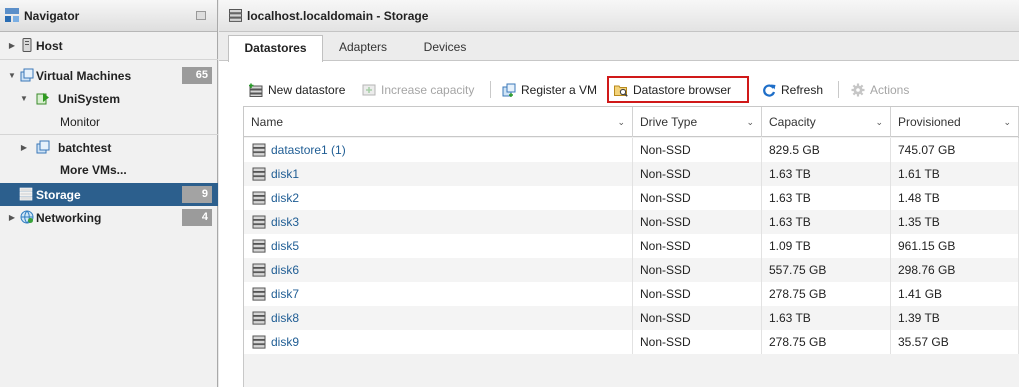 The height and width of the screenshot is (387, 1019). I want to click on table-row: disk6 Non-SSD 557.75 GB 298.76 GB, so click(631, 270).